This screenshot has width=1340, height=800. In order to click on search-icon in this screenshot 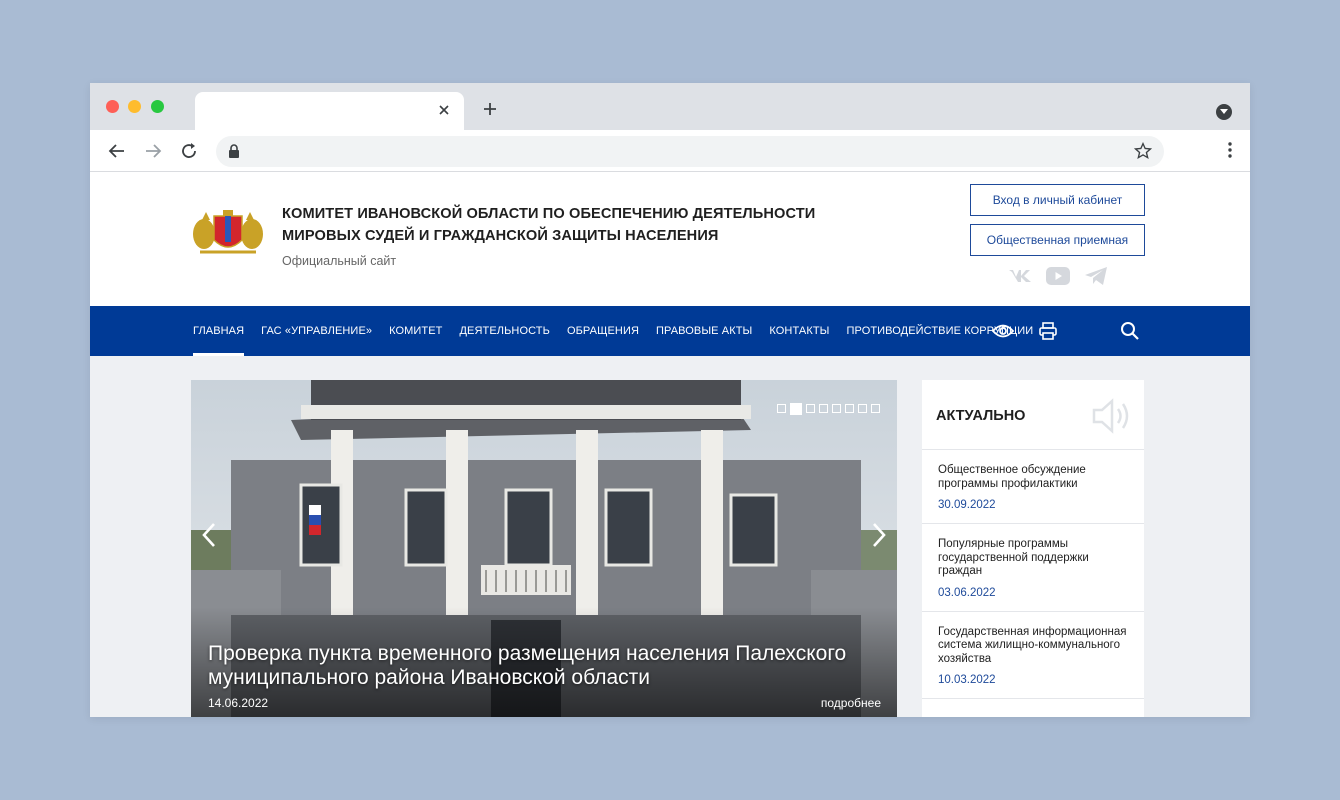, I will do `click(1130, 331)`.